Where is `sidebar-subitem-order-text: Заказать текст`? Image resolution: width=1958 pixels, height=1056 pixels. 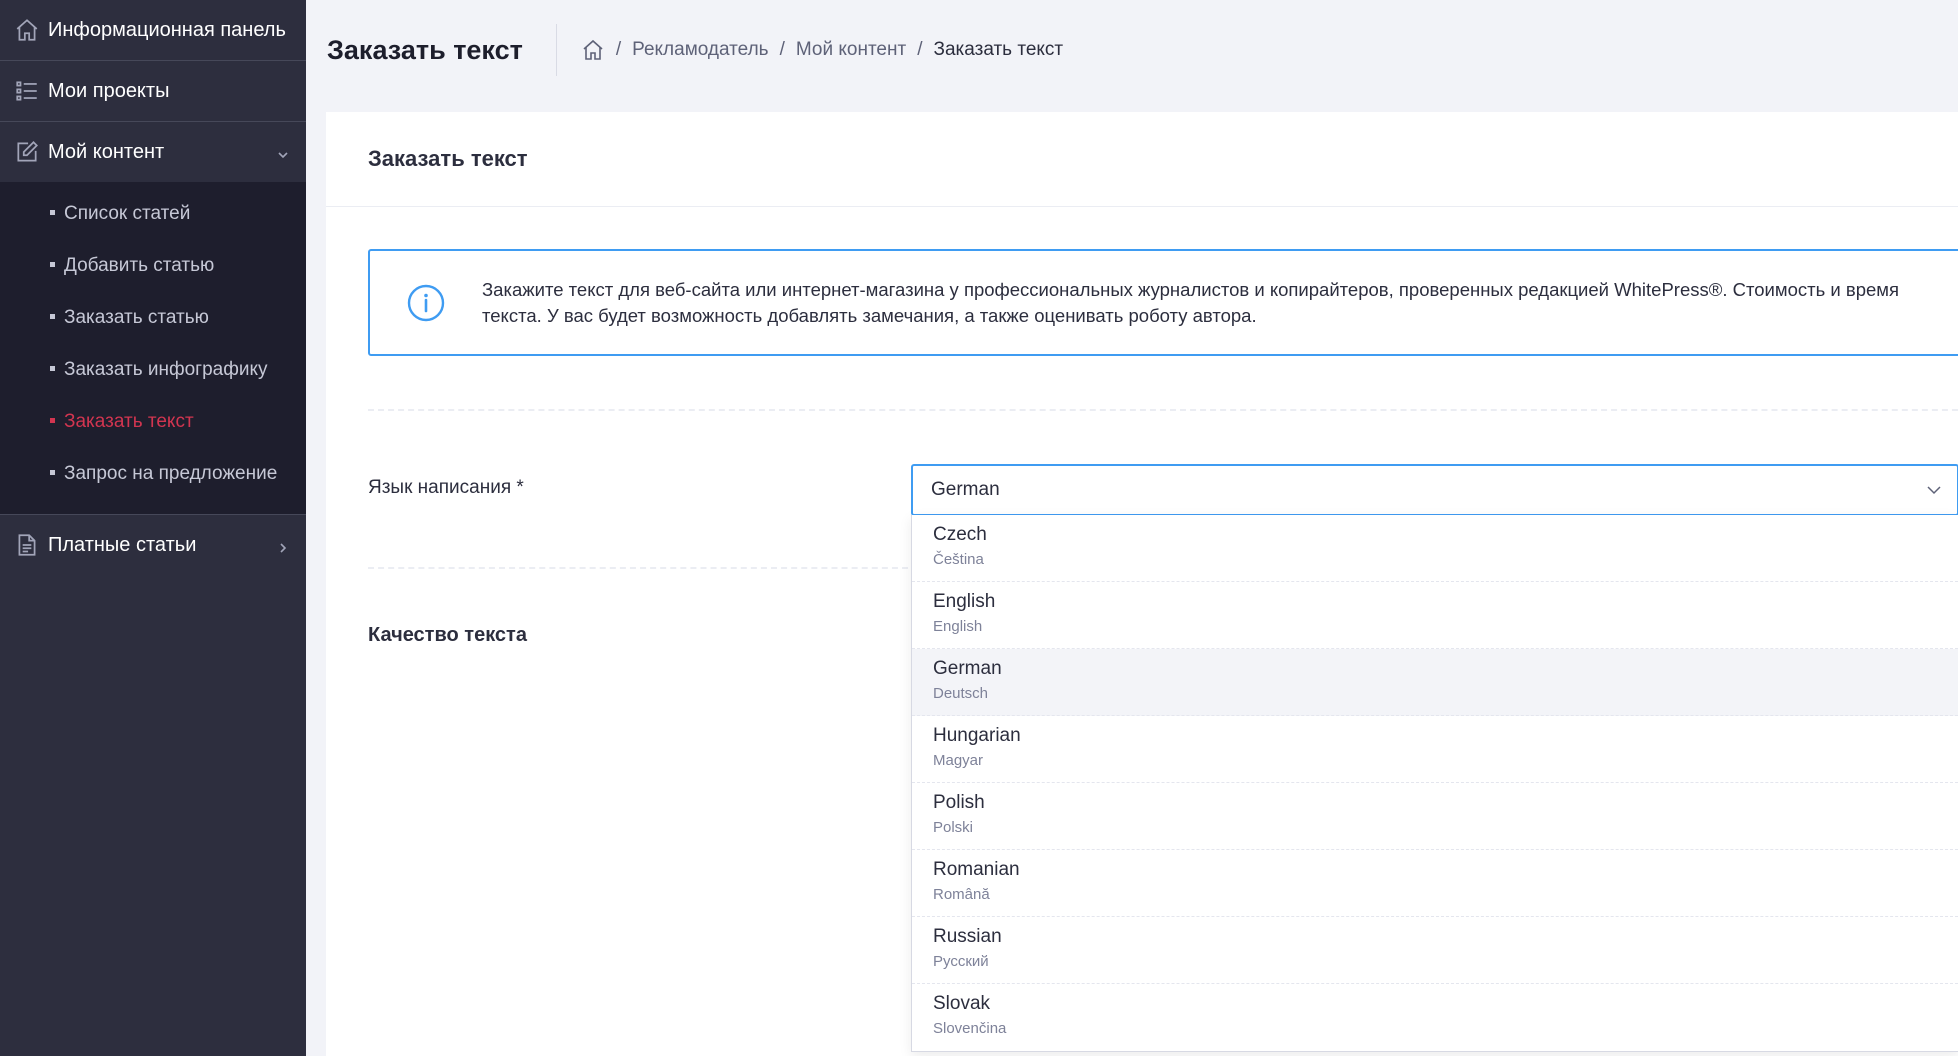 sidebar-subitem-order-text: Заказать текст is located at coordinates (153, 422).